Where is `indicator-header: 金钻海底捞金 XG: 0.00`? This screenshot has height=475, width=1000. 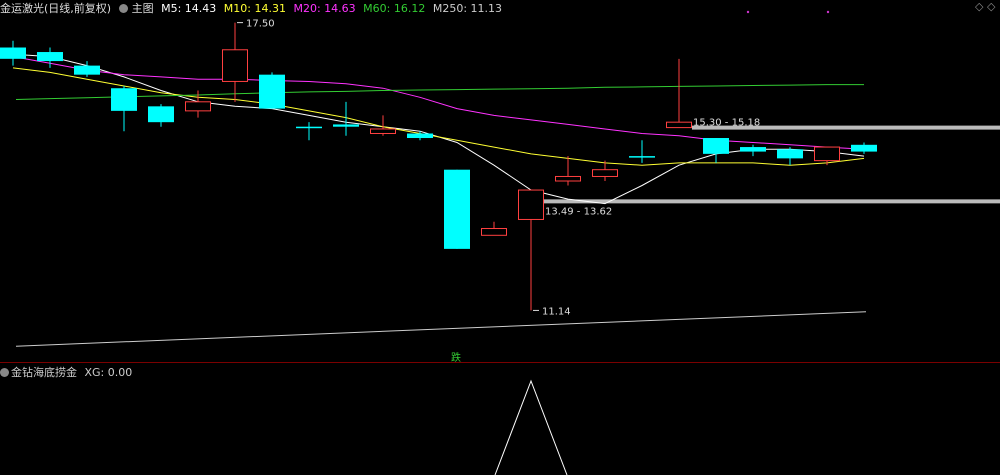 indicator-header: 金钻海底捞金 XG: 0.00 is located at coordinates (66, 371).